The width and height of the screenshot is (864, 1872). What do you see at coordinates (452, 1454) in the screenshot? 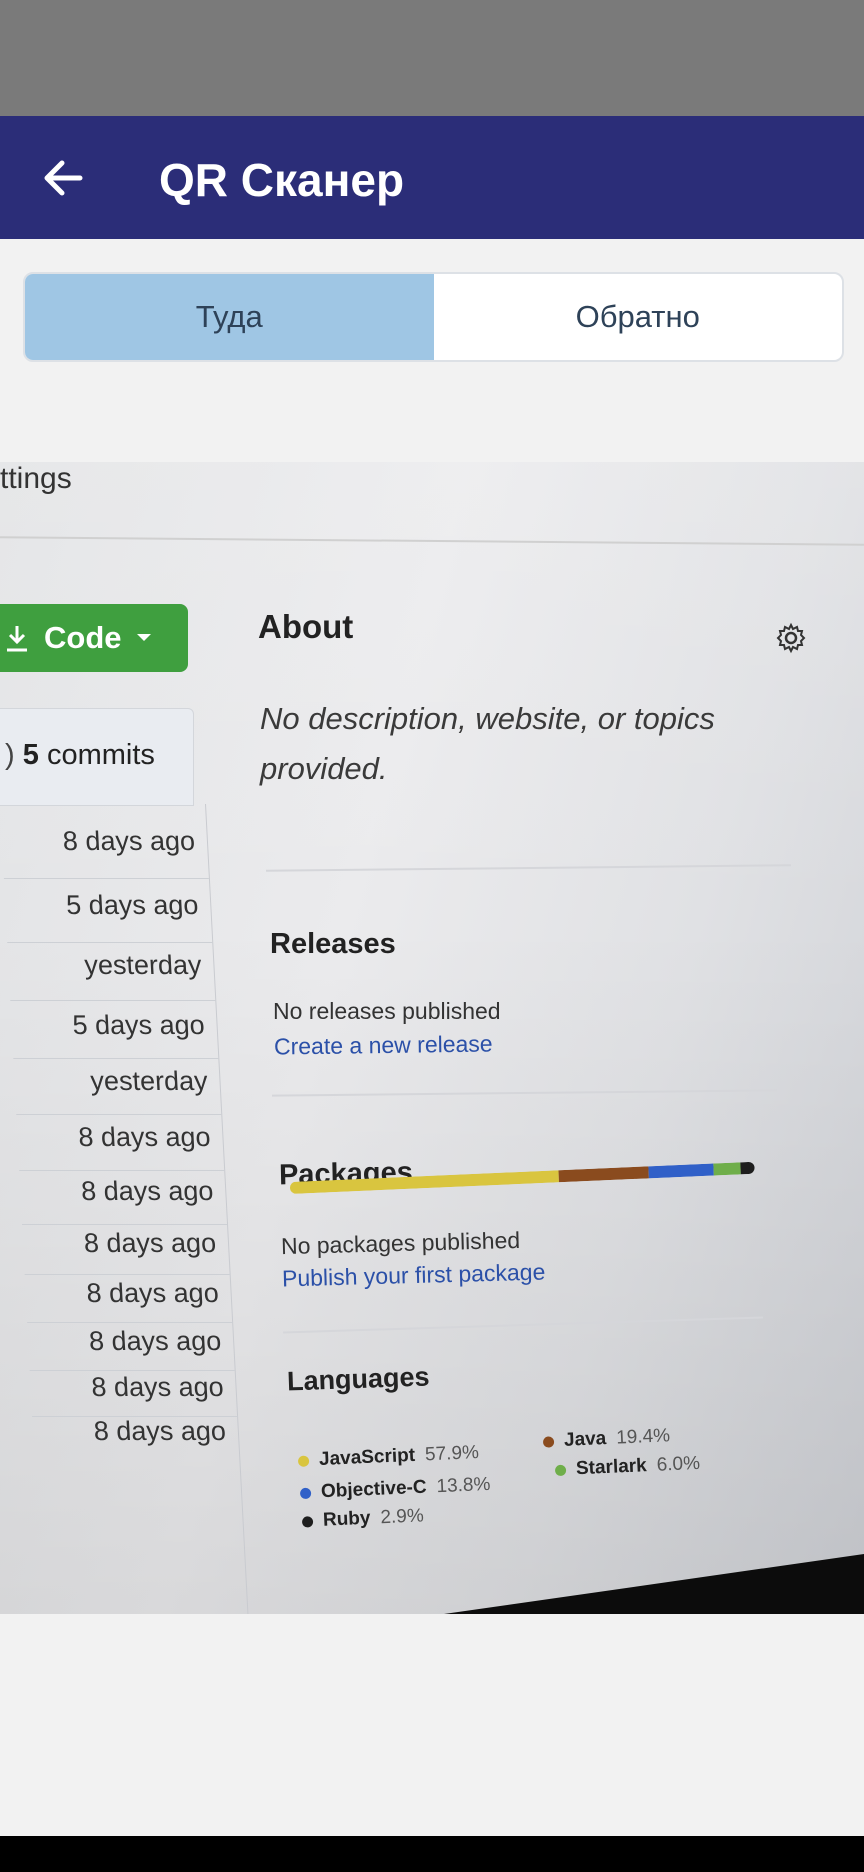
I see `legend-percent: 57.9%` at bounding box center [452, 1454].